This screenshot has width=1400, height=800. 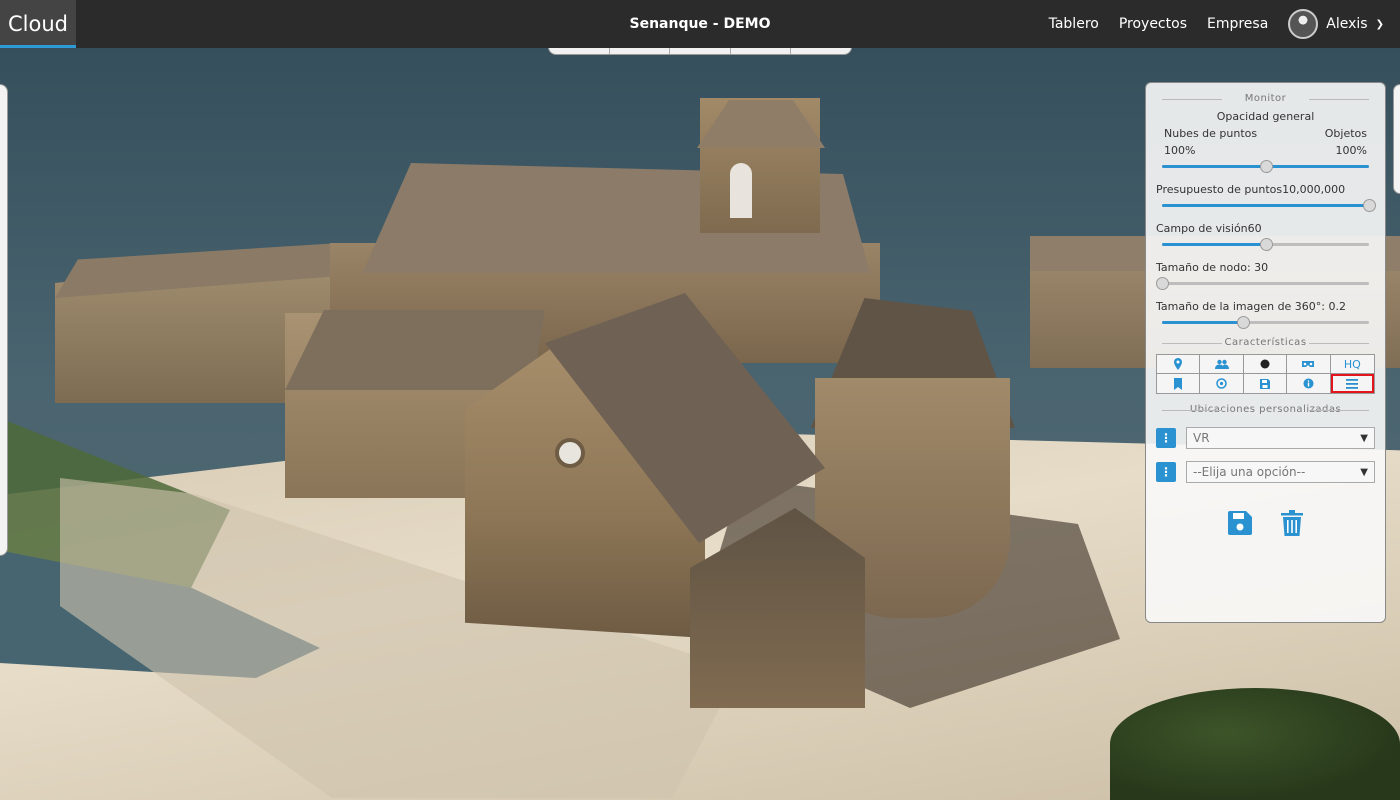 What do you see at coordinates (1303, 24) in the screenshot?
I see `avatar` at bounding box center [1303, 24].